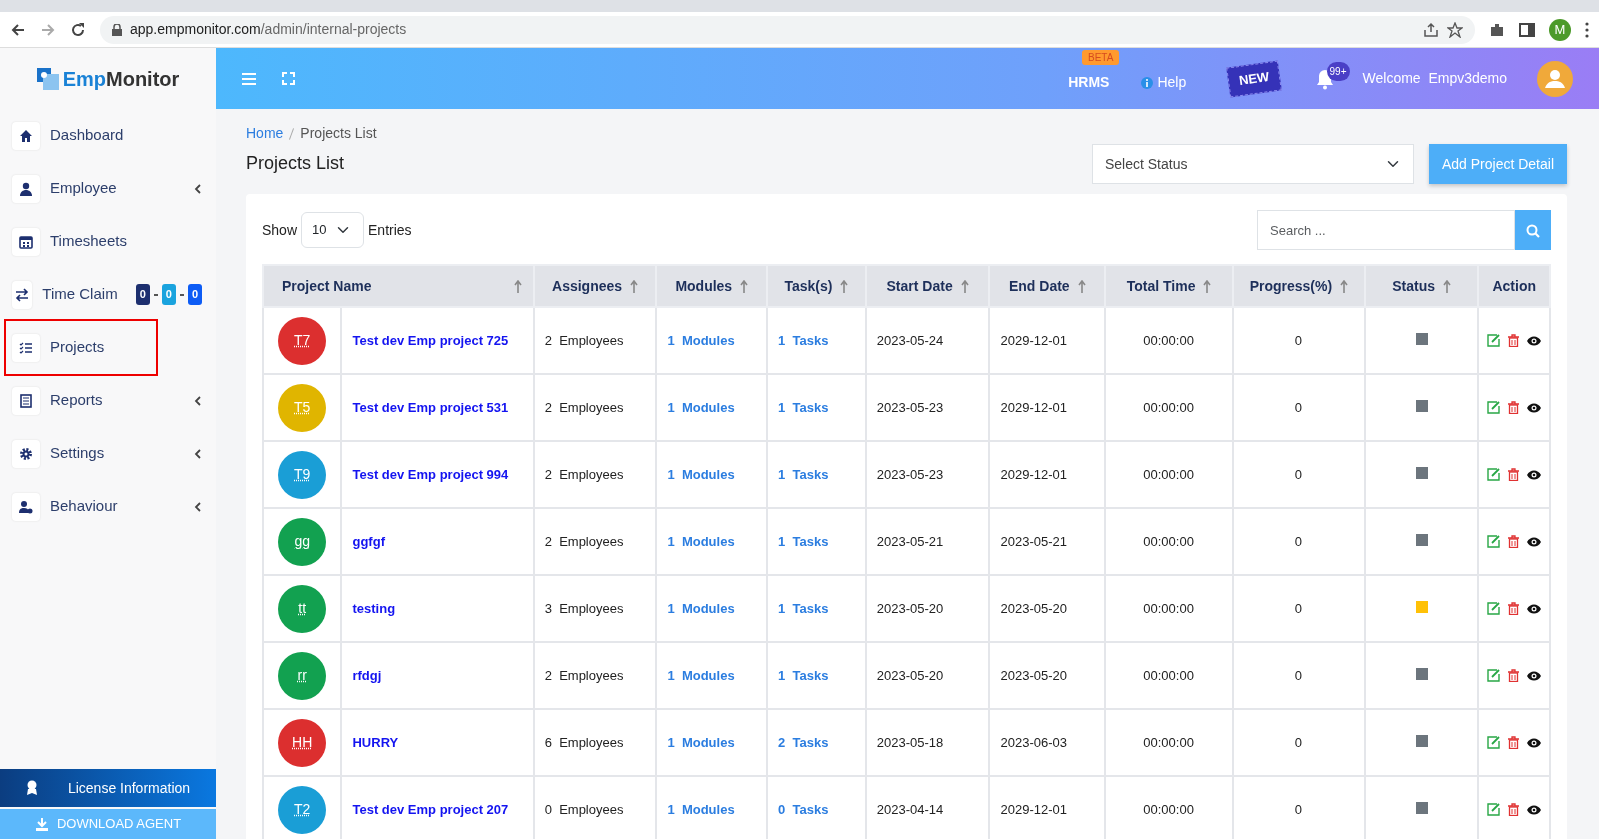 The width and height of the screenshot is (1599, 839). What do you see at coordinates (41, 824) in the screenshot?
I see `download-icon` at bounding box center [41, 824].